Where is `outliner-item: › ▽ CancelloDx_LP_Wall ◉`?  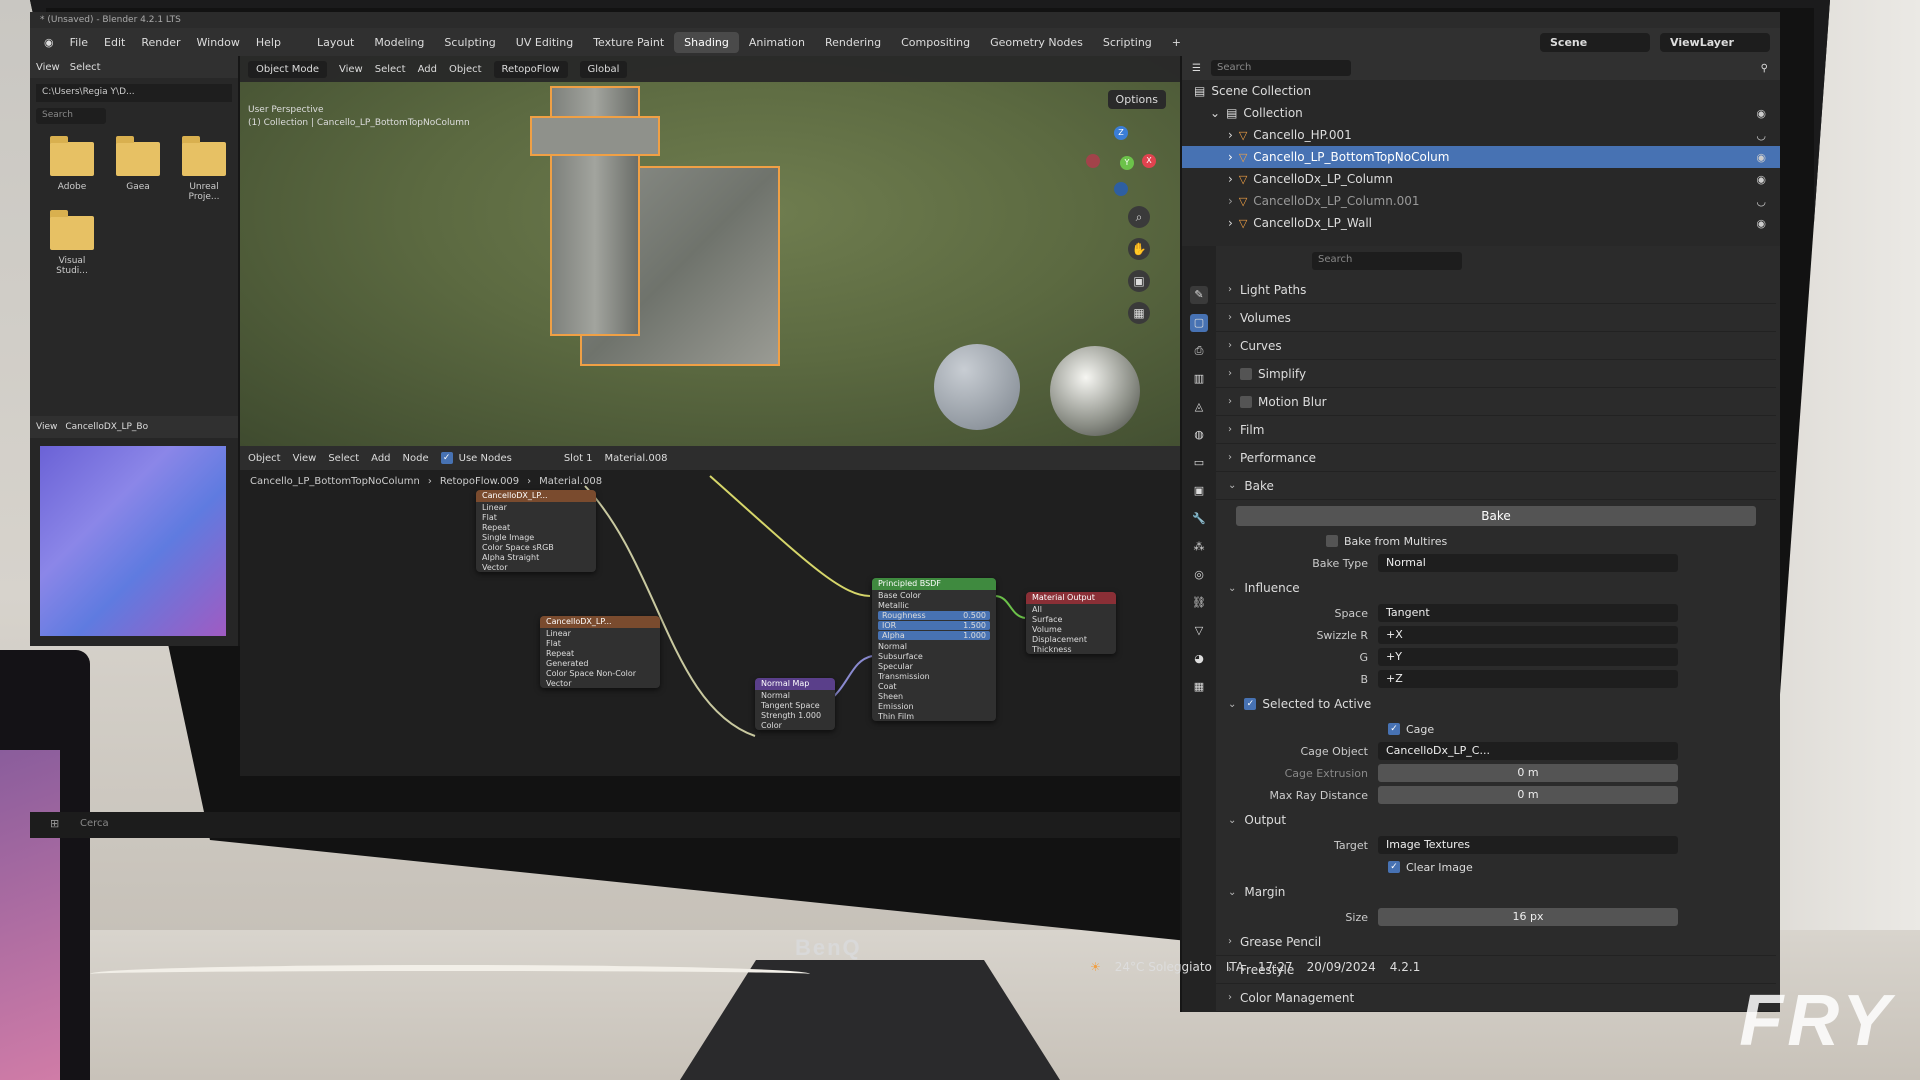
outliner-item: › ▽ CancelloDx_LP_Wall ◉ is located at coordinates (1481, 223).